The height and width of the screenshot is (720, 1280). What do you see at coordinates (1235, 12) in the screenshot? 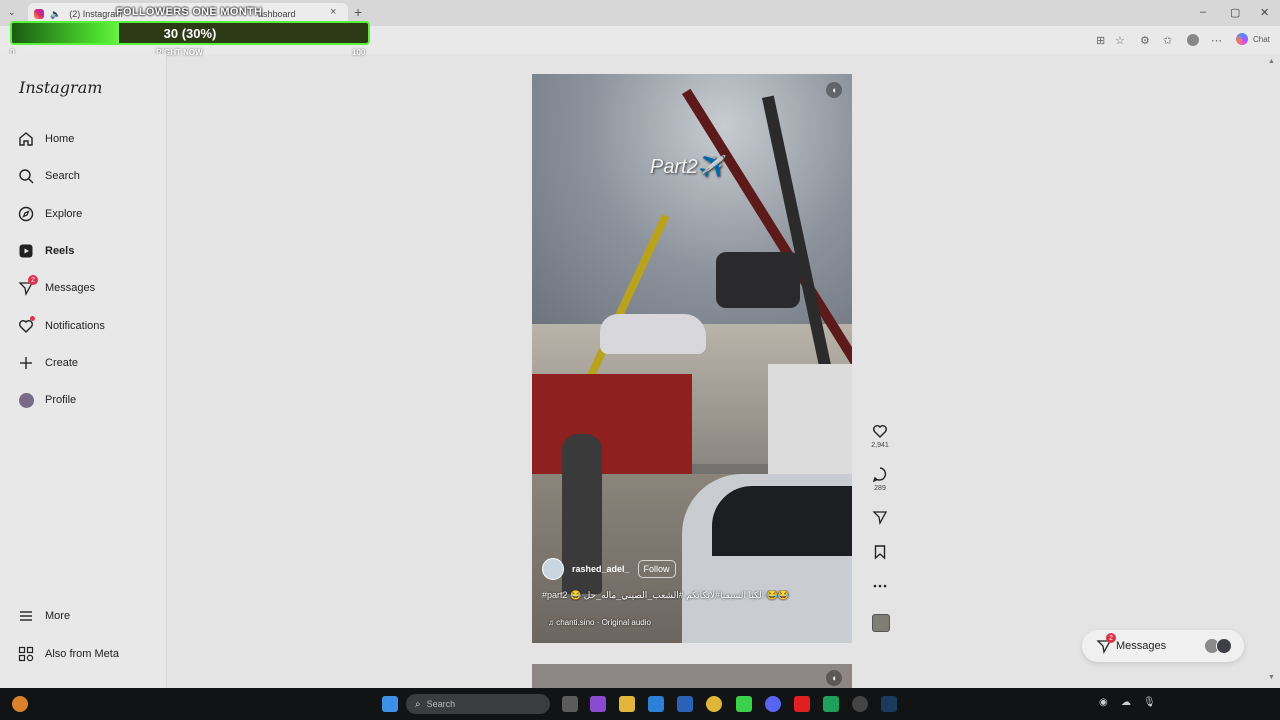
I see `maximize-button: ▢` at bounding box center [1235, 12].